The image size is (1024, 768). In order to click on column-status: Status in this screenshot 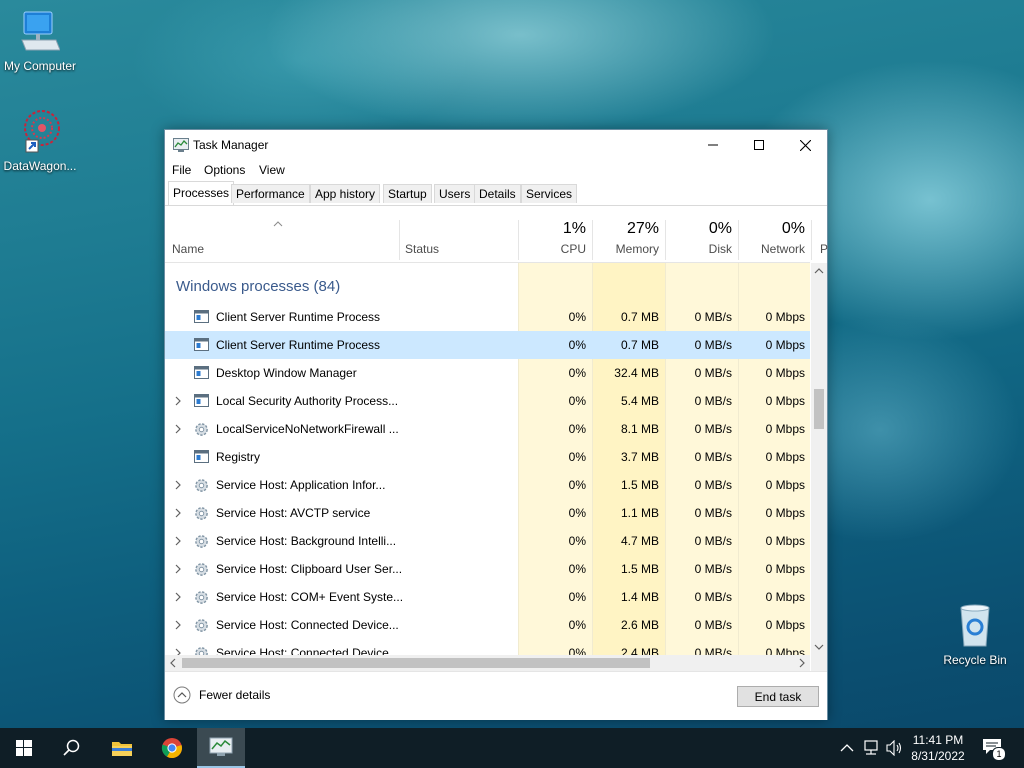, I will do `click(459, 234)`.